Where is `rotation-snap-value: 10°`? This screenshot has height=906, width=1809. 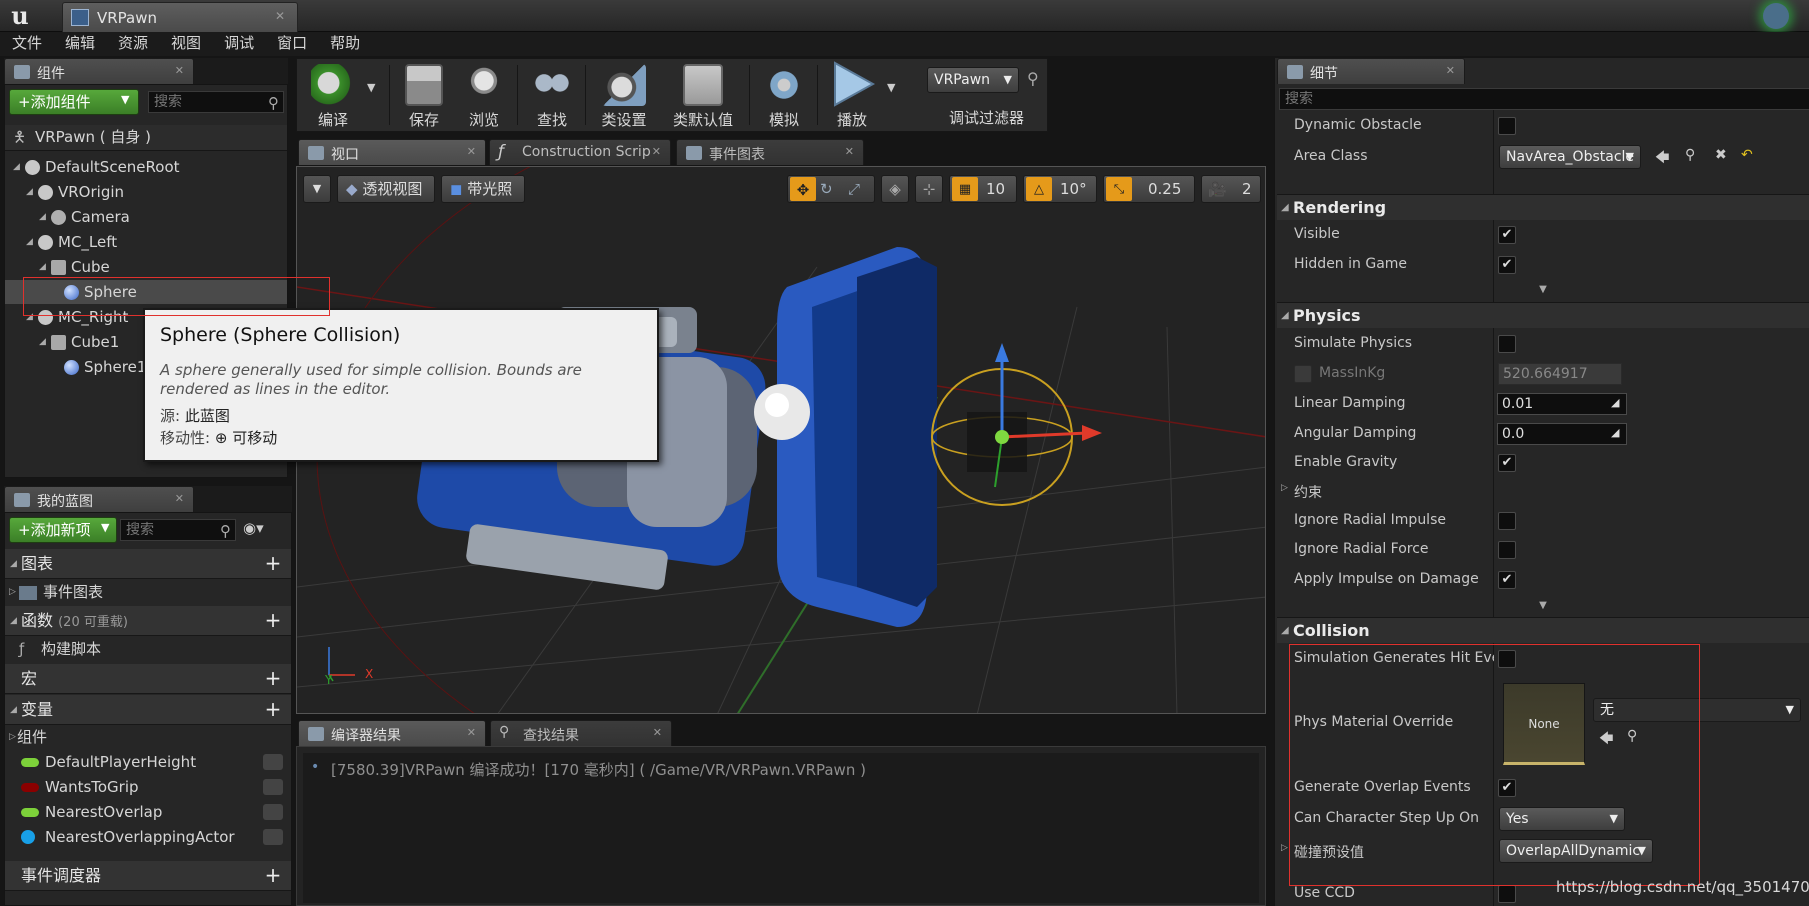
rotation-snap-value: 10° is located at coordinates (1073, 189).